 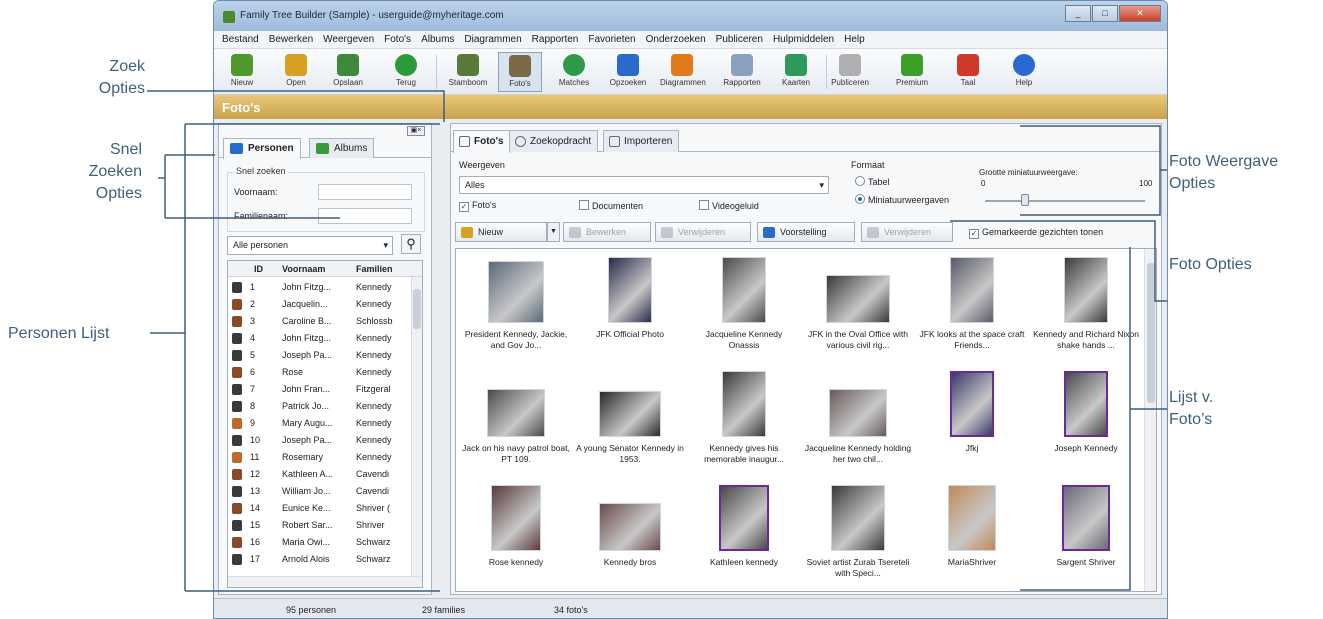 What do you see at coordinates (1065, 201) in the screenshot?
I see `thumbnail-size-slider` at bounding box center [1065, 201].